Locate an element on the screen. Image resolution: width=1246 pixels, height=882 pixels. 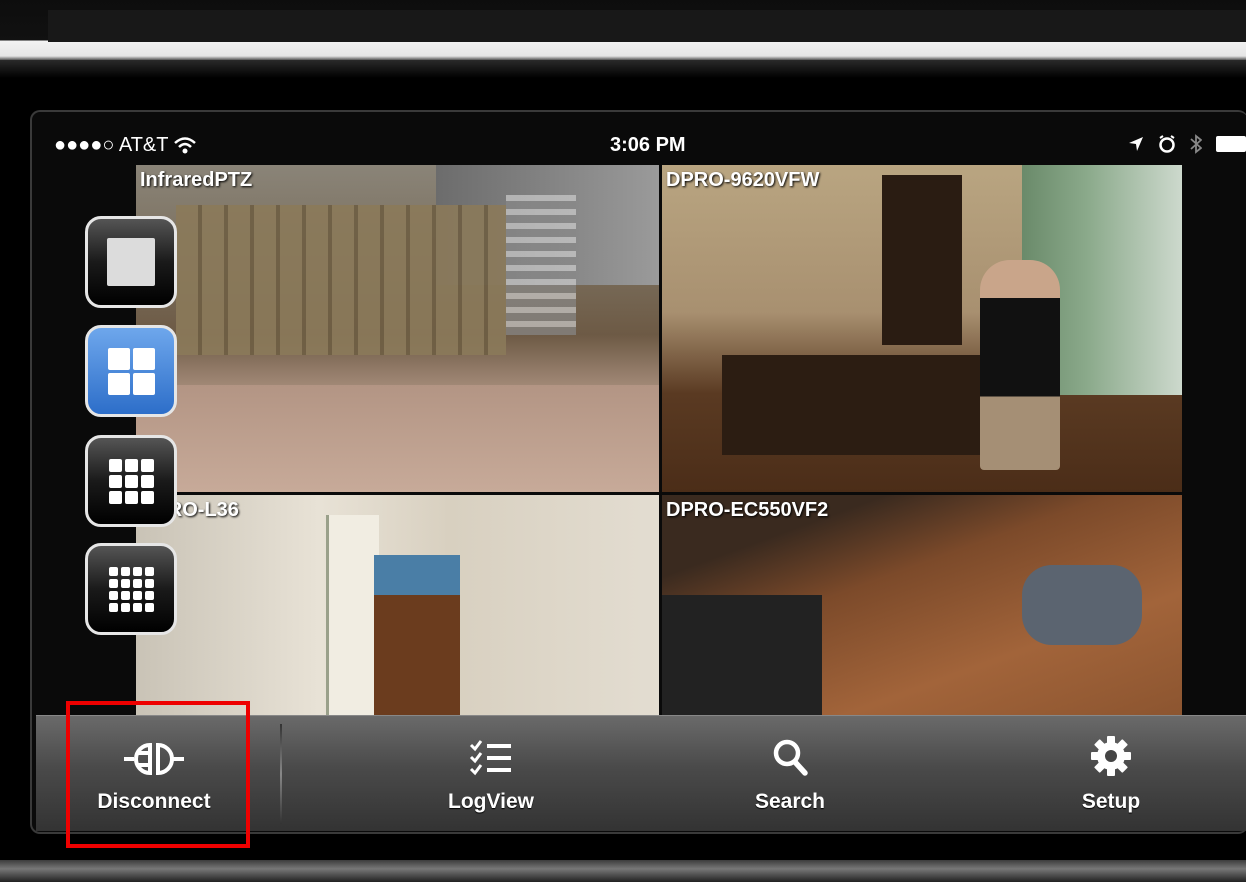
sixteen-grid-icon is located at coordinates (131, 589).